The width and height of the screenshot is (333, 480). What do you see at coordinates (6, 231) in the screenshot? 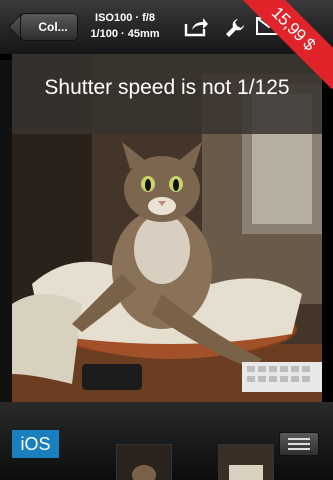
I see `photo-border-left` at bounding box center [6, 231].